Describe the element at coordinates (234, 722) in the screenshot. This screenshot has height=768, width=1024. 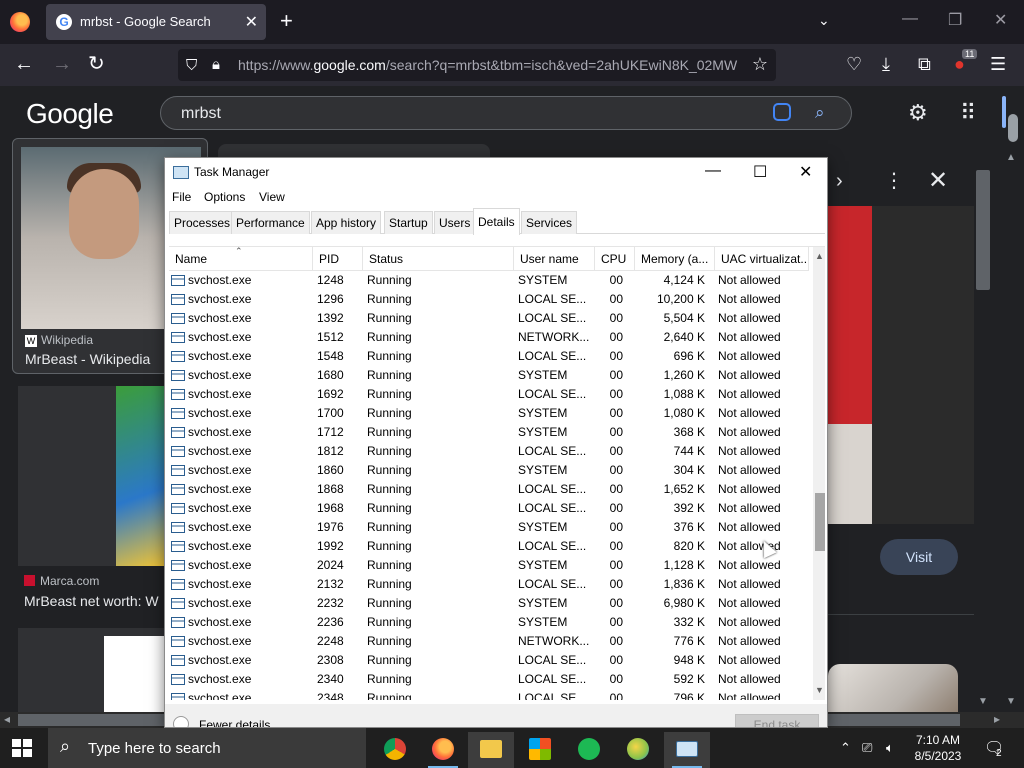
I see `fewer-details-link: Fewer details` at that location.